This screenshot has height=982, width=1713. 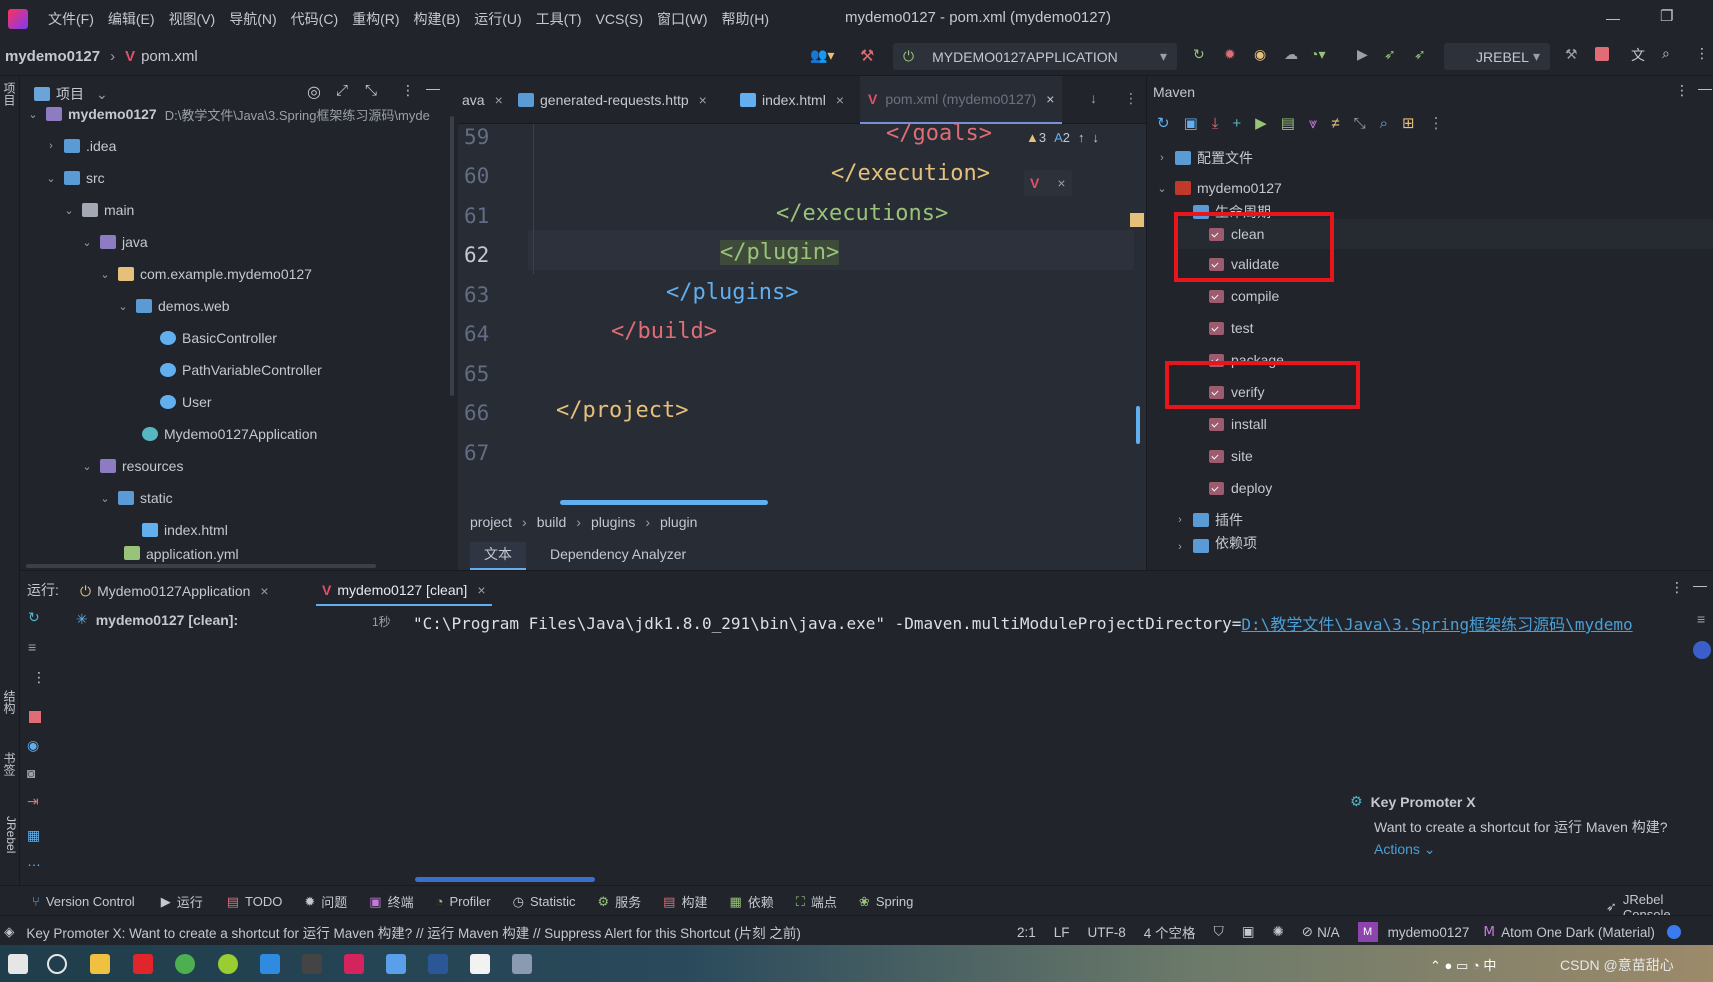 I want to click on maven-profiles: › 配置文件, so click(x=1204, y=158).